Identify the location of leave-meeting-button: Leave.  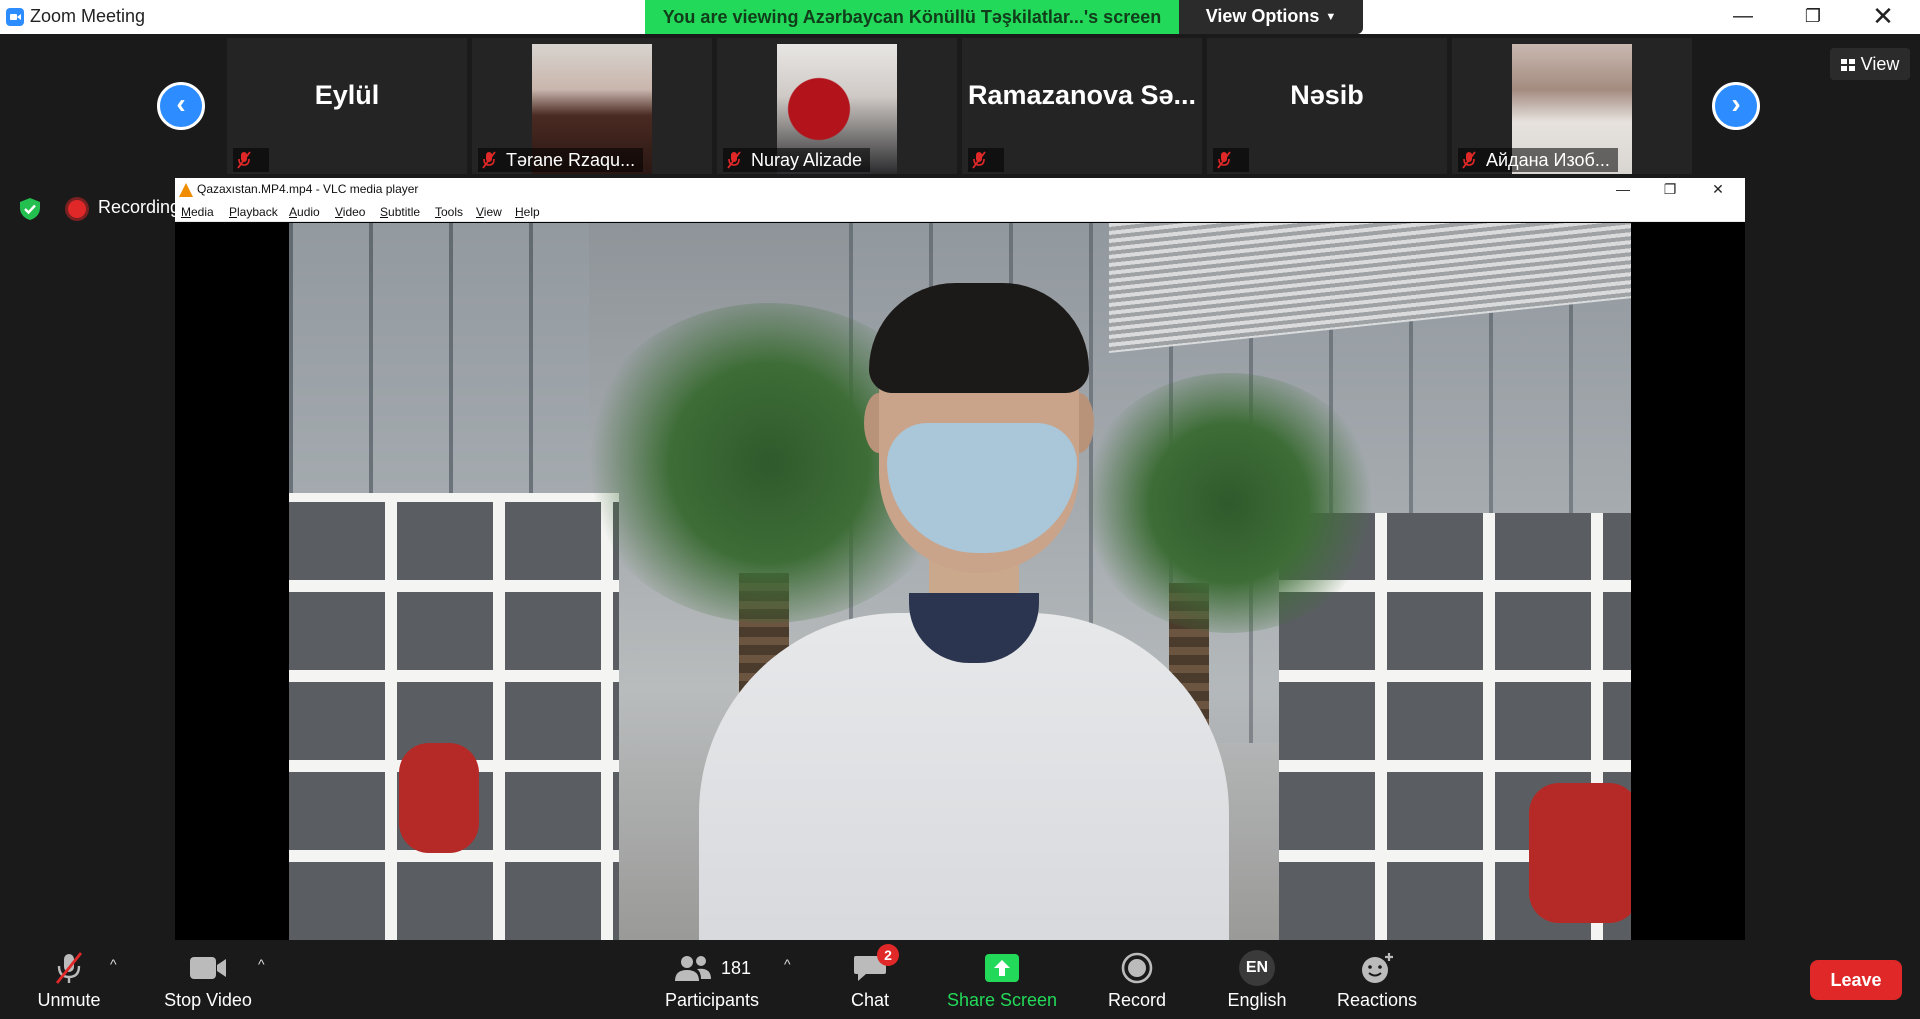
(1856, 980).